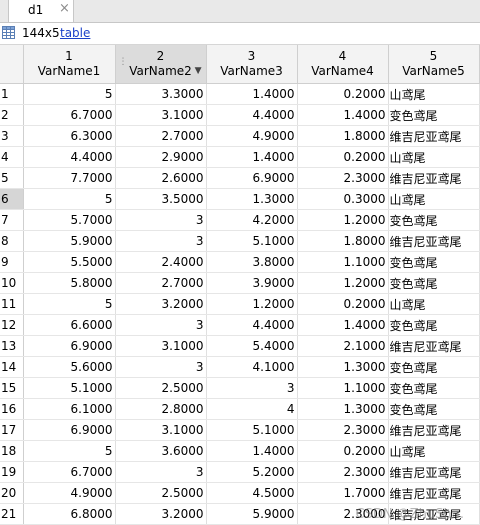 Image resolution: width=480 pixels, height=525 pixels. Describe the element at coordinates (161, 199) in the screenshot. I see `table-cell: 3.5000` at that location.